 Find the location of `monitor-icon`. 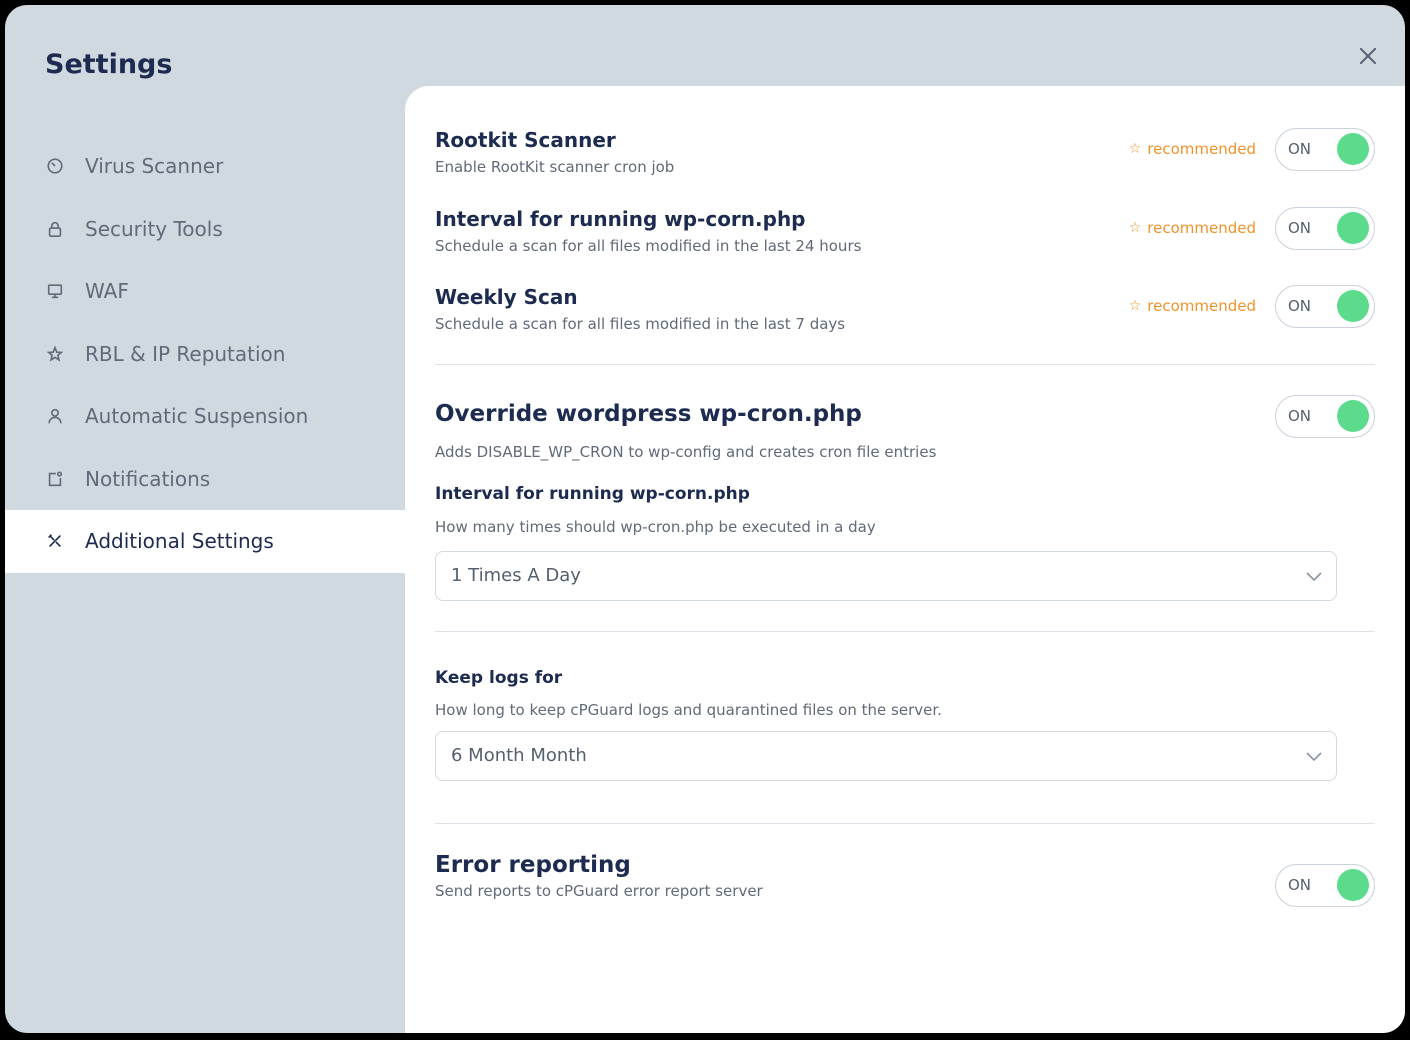

monitor-icon is located at coordinates (55, 291).